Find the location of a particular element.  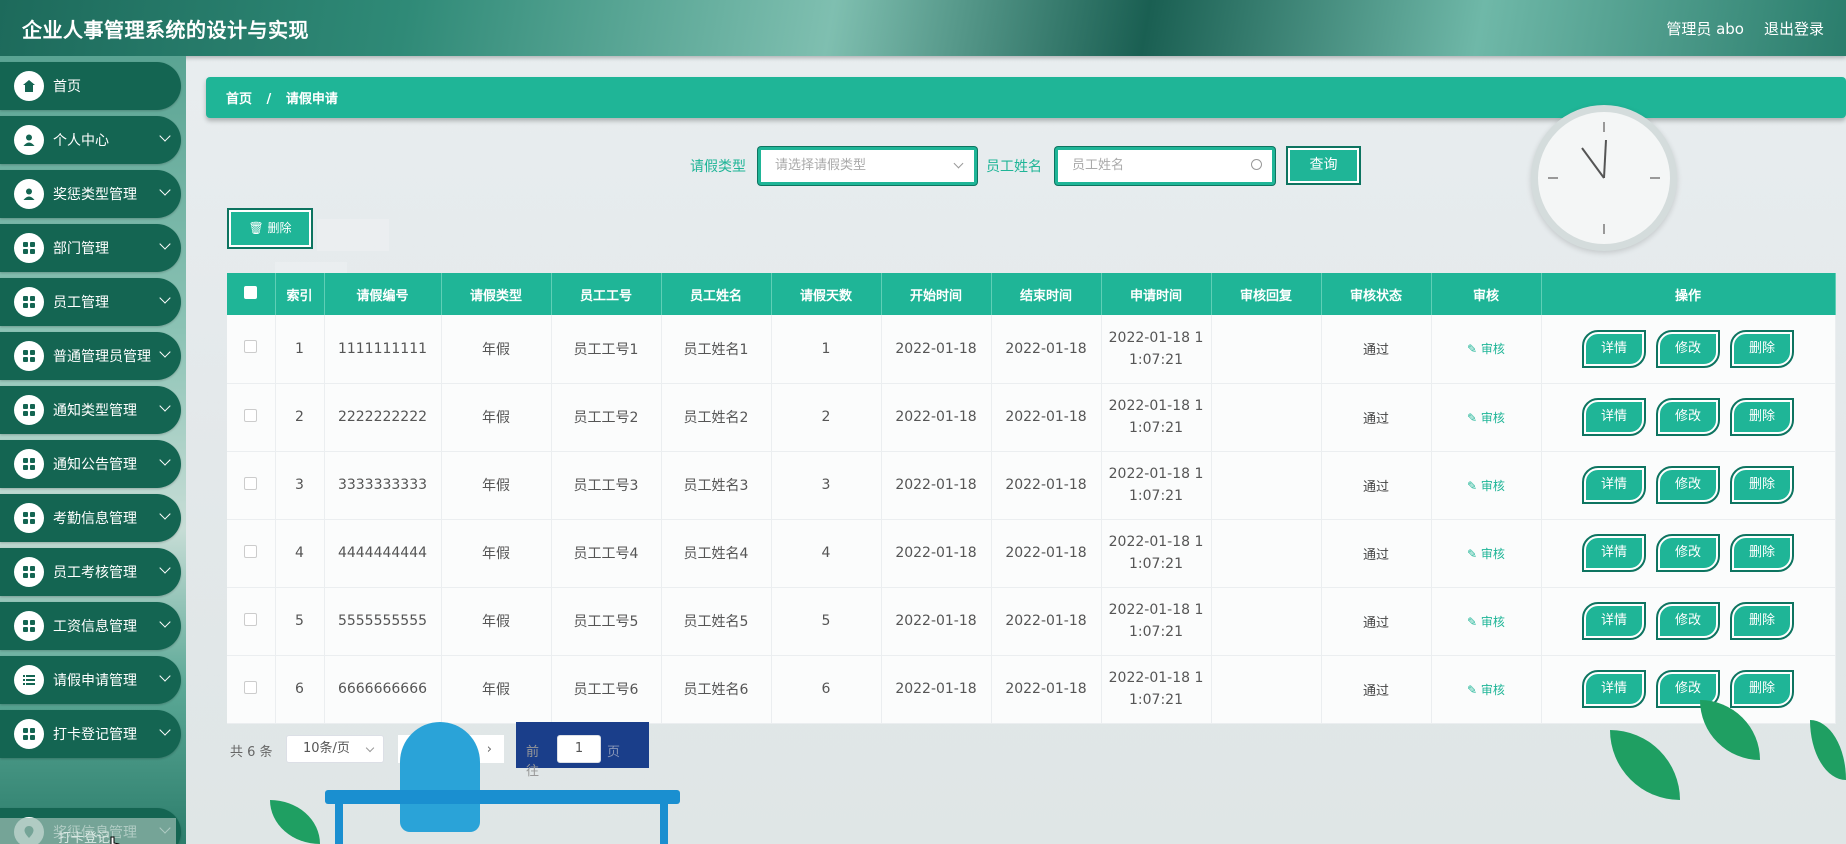

next-page-icon: › is located at coordinates (489, 749).